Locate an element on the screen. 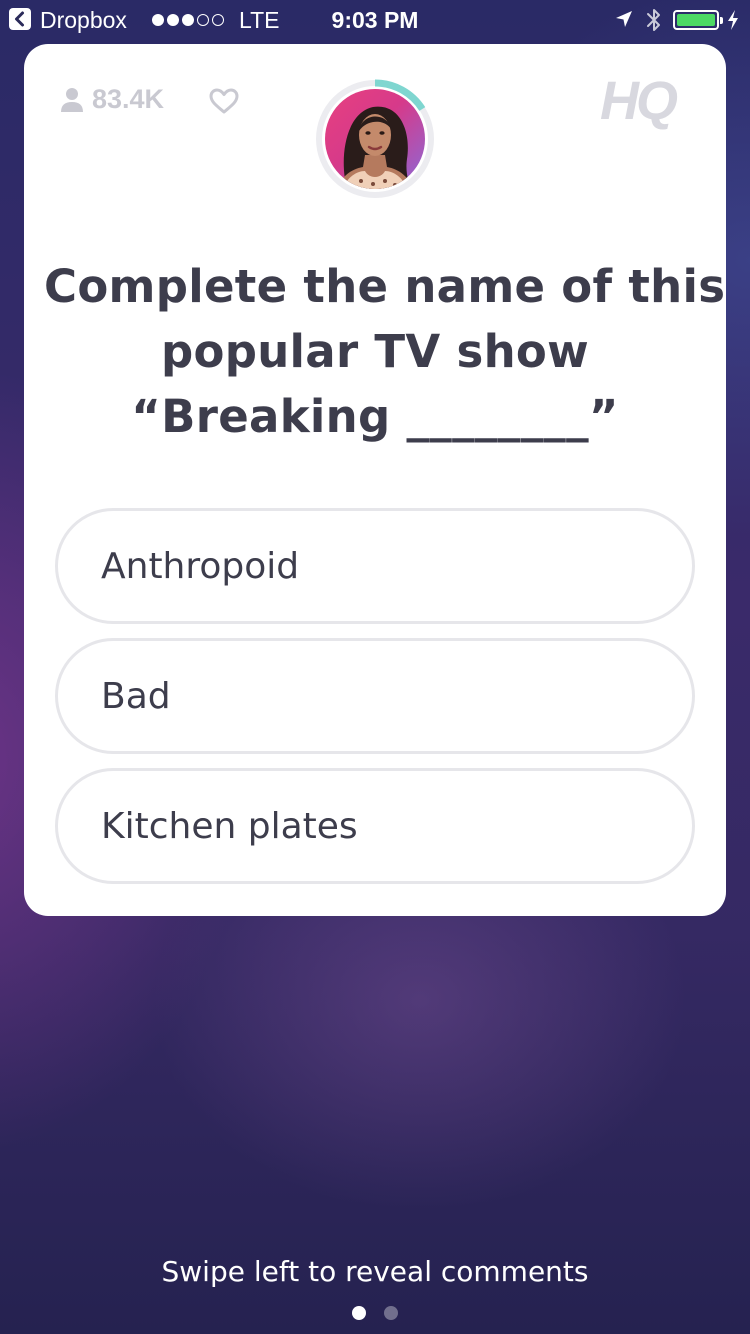 Image resolution: width=750 pixels, height=1334 pixels. answer-option-3: Kitchen plates is located at coordinates (375, 826).